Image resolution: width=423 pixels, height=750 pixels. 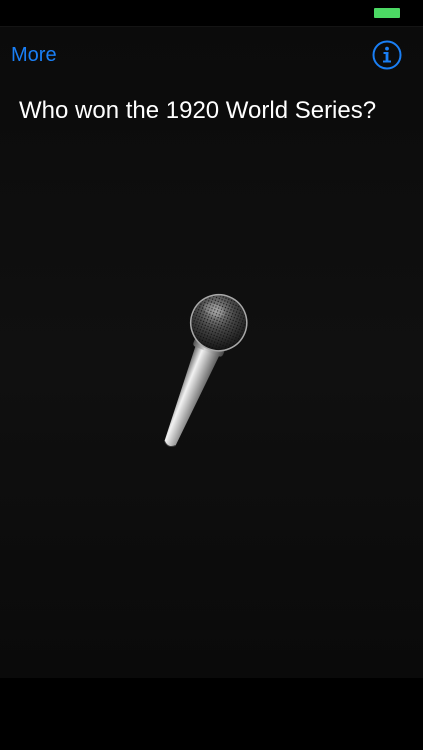 I want to click on more-button: More, so click(x=34, y=55).